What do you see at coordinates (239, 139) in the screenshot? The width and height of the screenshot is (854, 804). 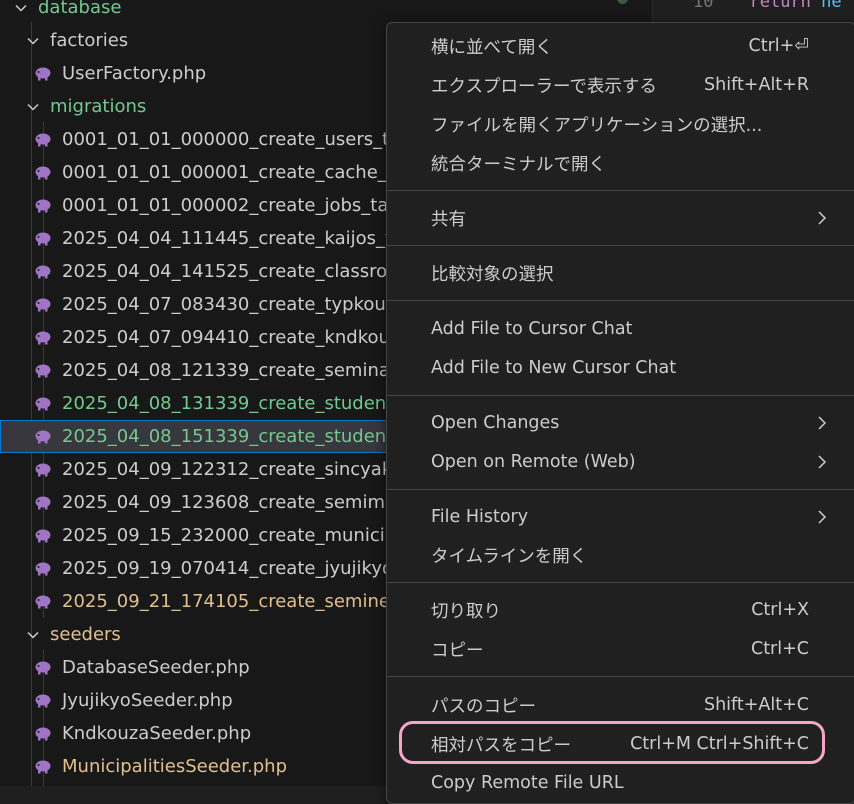 I see `file-label: 0001_01_01_000000_create_users_tabl` at bounding box center [239, 139].